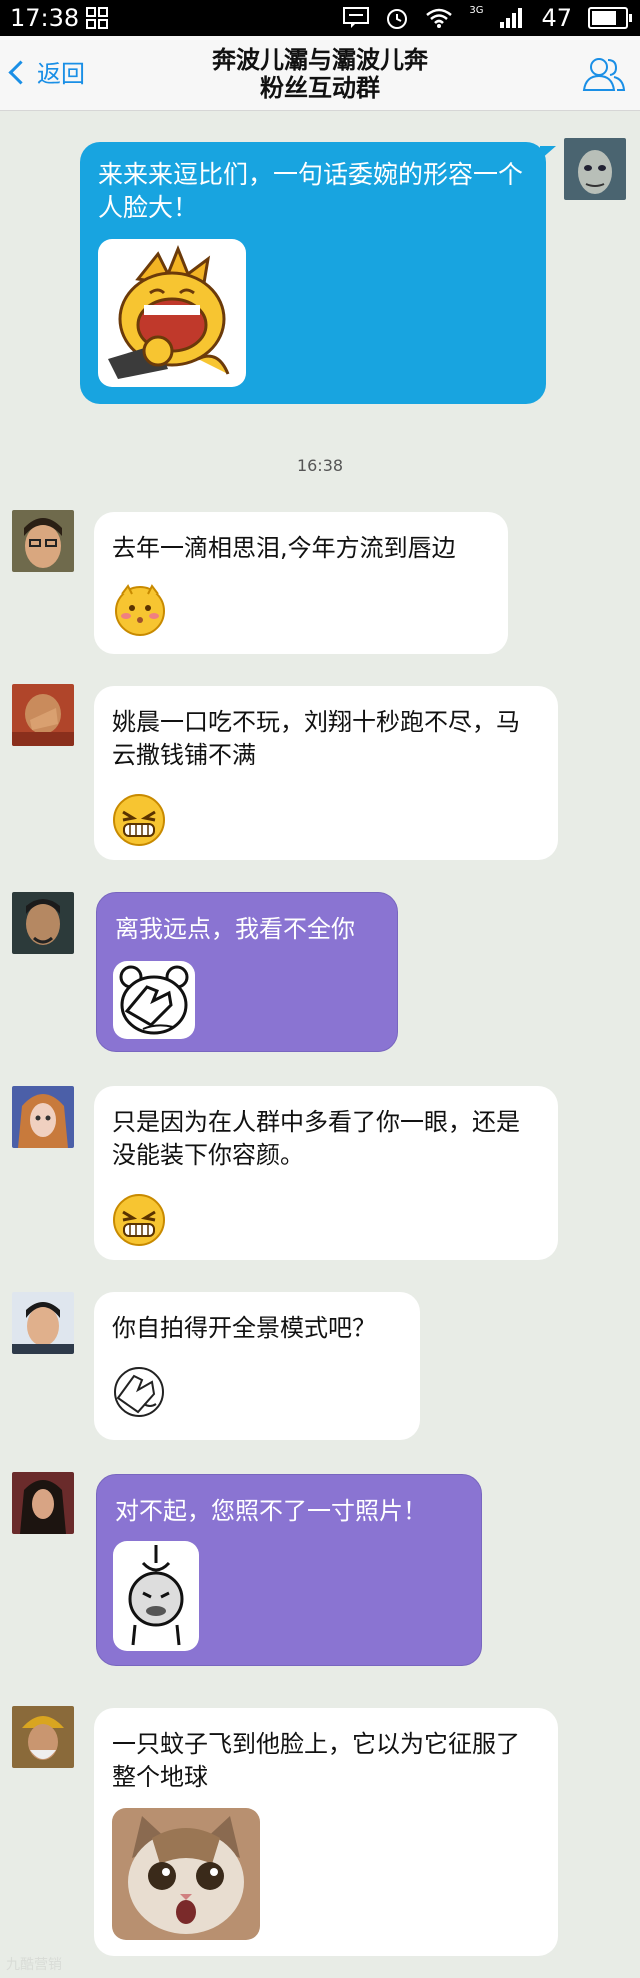  I want to click on title-line-1: 奔波儿灞与灞波儿奔, so click(320, 60).